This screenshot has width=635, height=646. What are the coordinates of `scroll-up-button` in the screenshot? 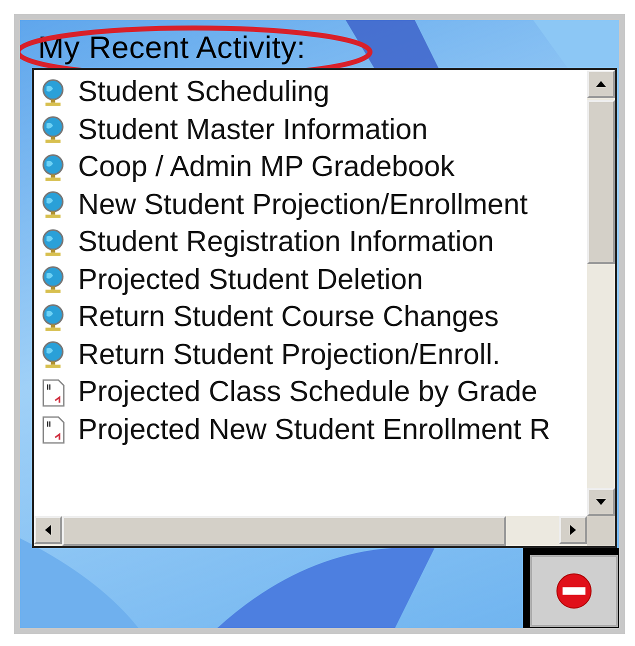 It's located at (601, 84).